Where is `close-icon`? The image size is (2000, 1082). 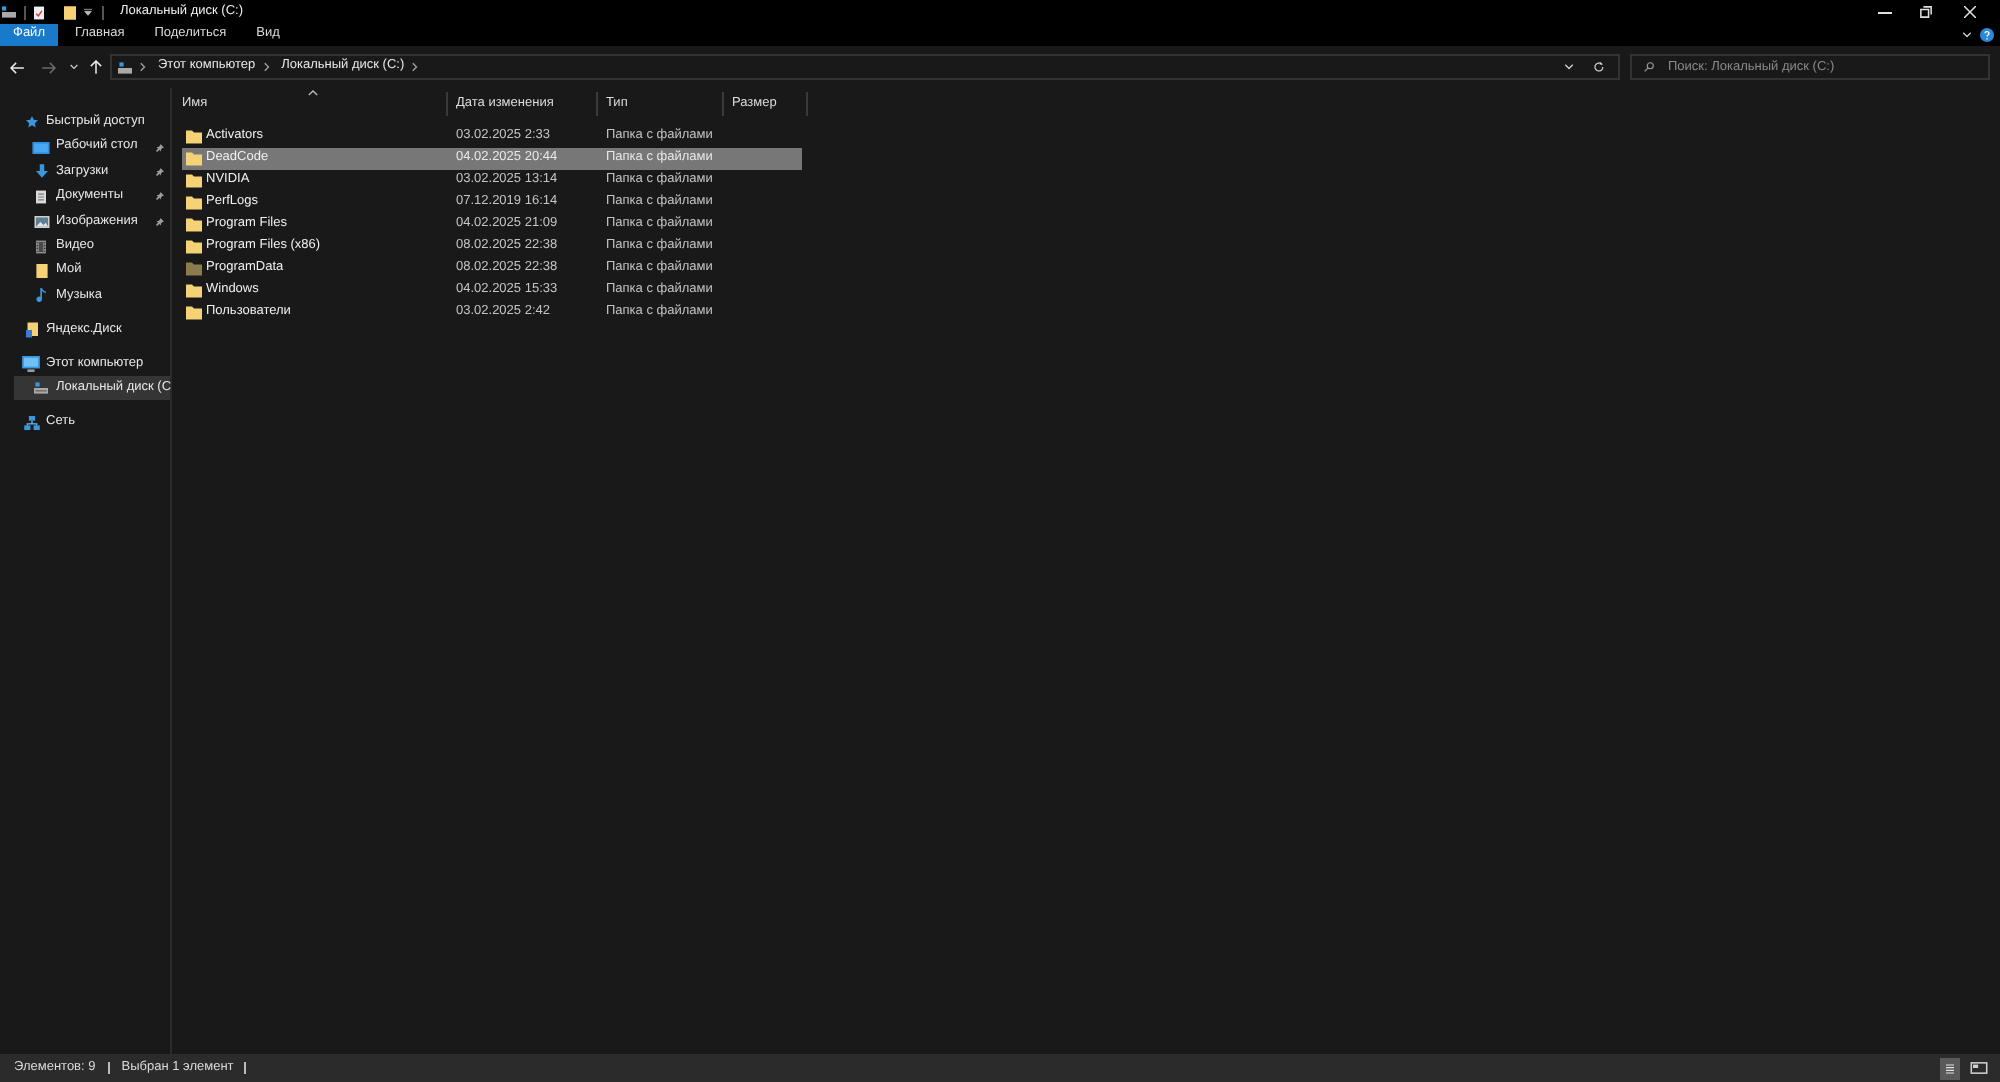 close-icon is located at coordinates (1970, 12).